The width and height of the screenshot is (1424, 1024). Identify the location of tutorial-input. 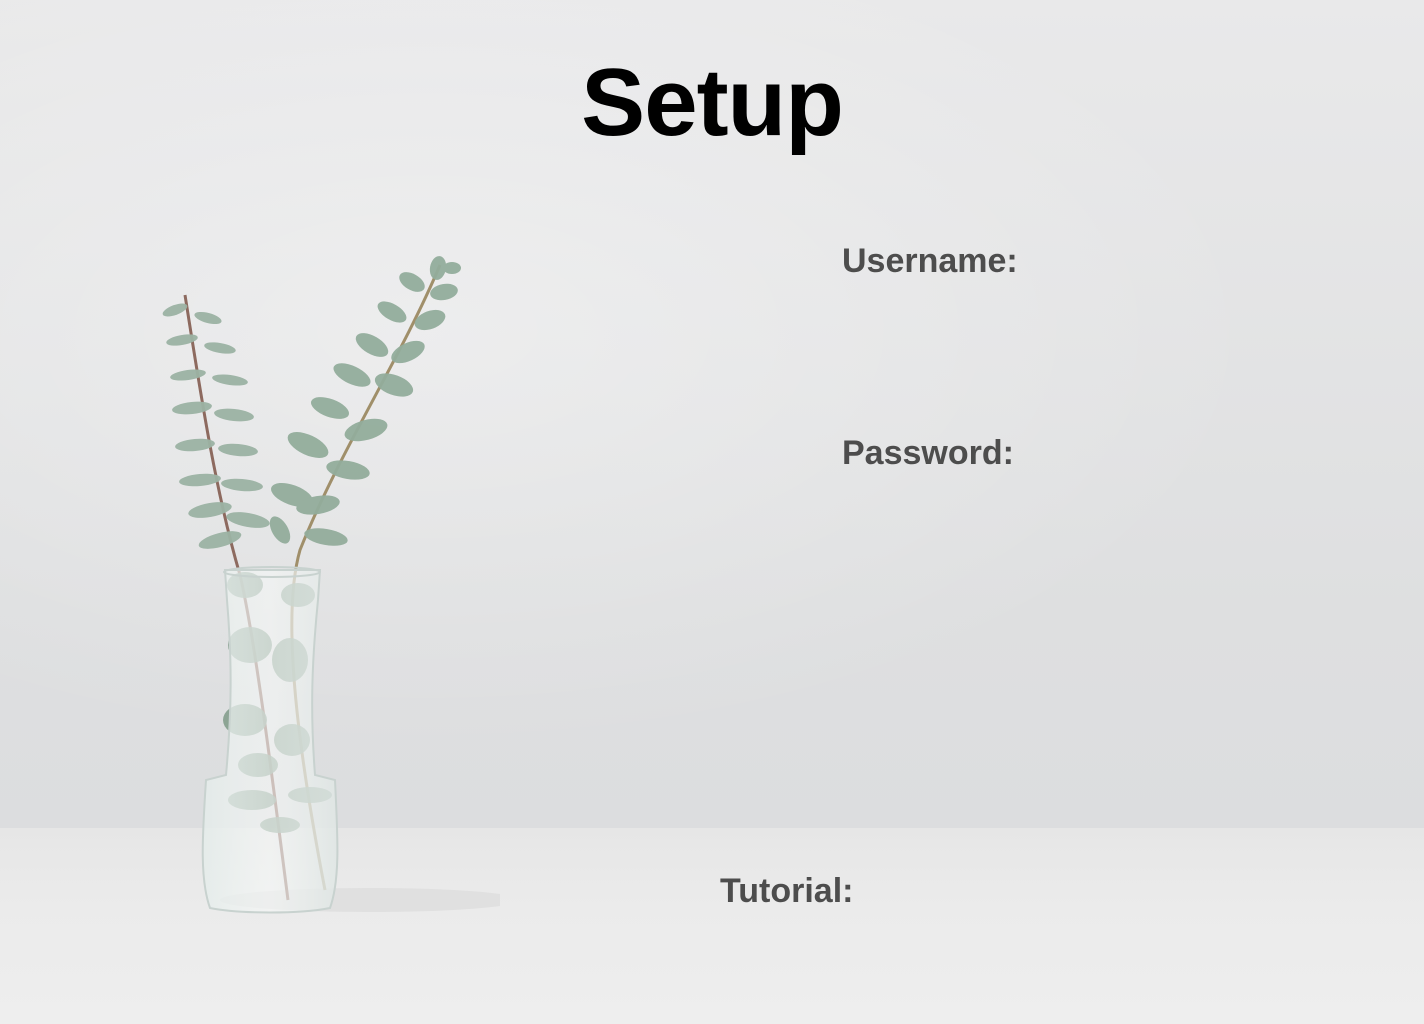
(902, 895).